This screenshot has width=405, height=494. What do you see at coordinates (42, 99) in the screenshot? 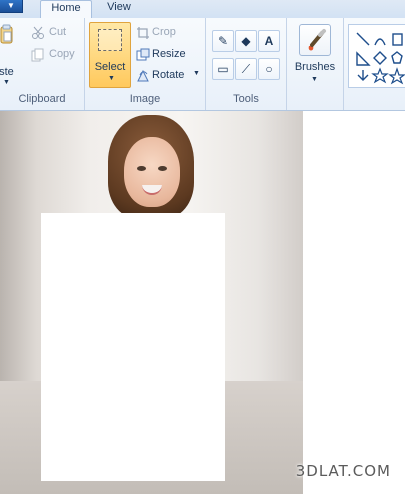
I see `clipboard-group-label: Clipboard` at bounding box center [42, 99].